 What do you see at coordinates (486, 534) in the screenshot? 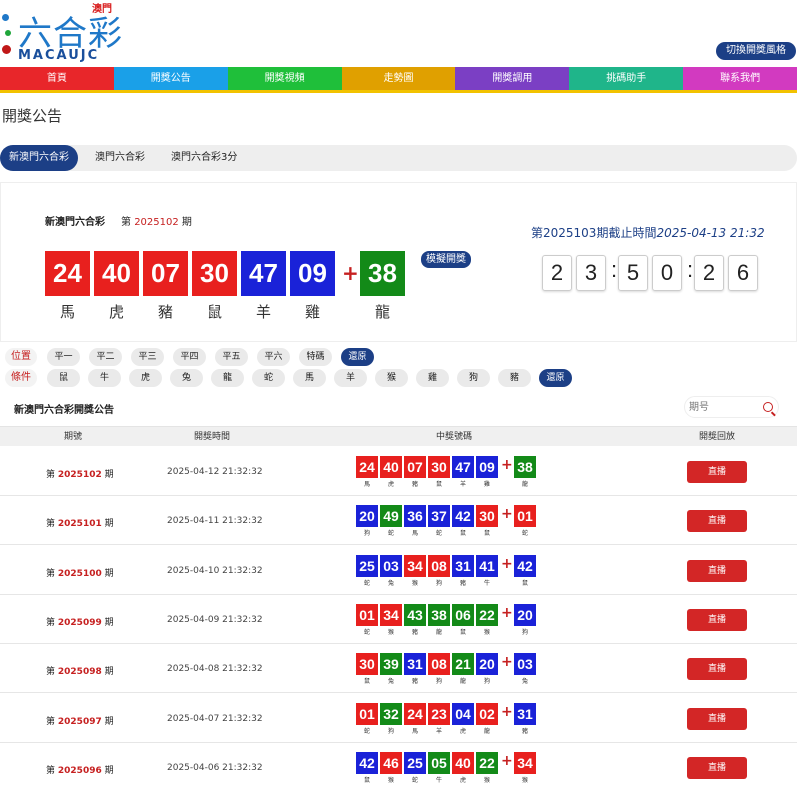
I see `row-ball-zodiac: 鼠` at bounding box center [486, 534].